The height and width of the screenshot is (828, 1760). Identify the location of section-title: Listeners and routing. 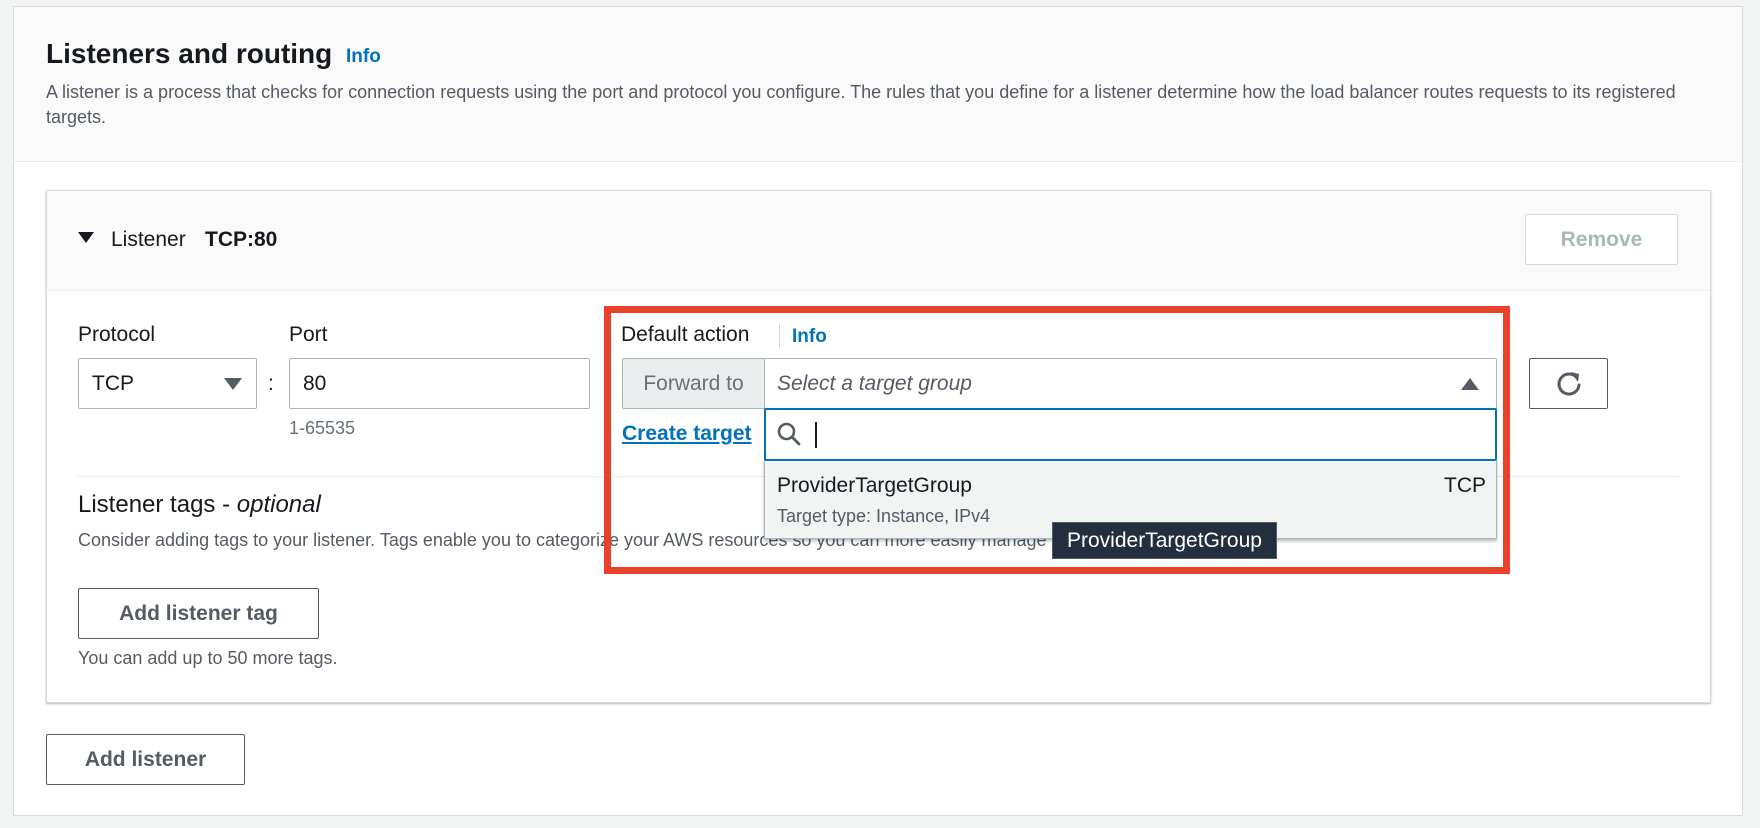
(189, 53).